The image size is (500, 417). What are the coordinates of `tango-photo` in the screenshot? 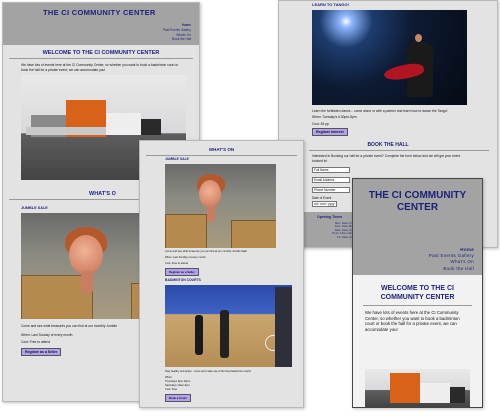 It's located at (389, 57).